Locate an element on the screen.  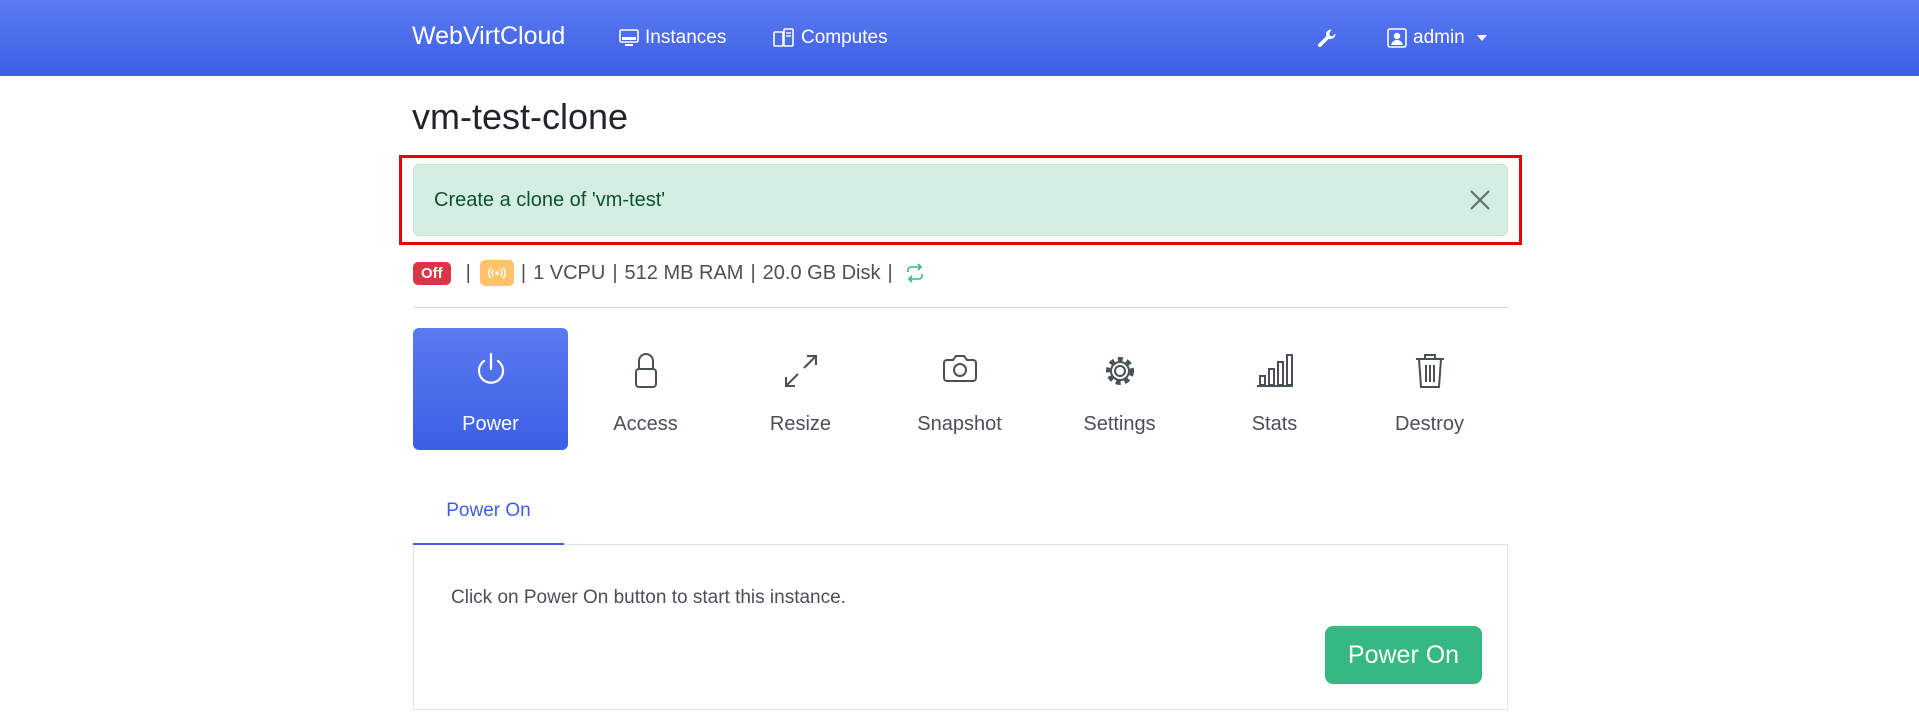
action-settings-label: Settings is located at coordinates (1119, 424).